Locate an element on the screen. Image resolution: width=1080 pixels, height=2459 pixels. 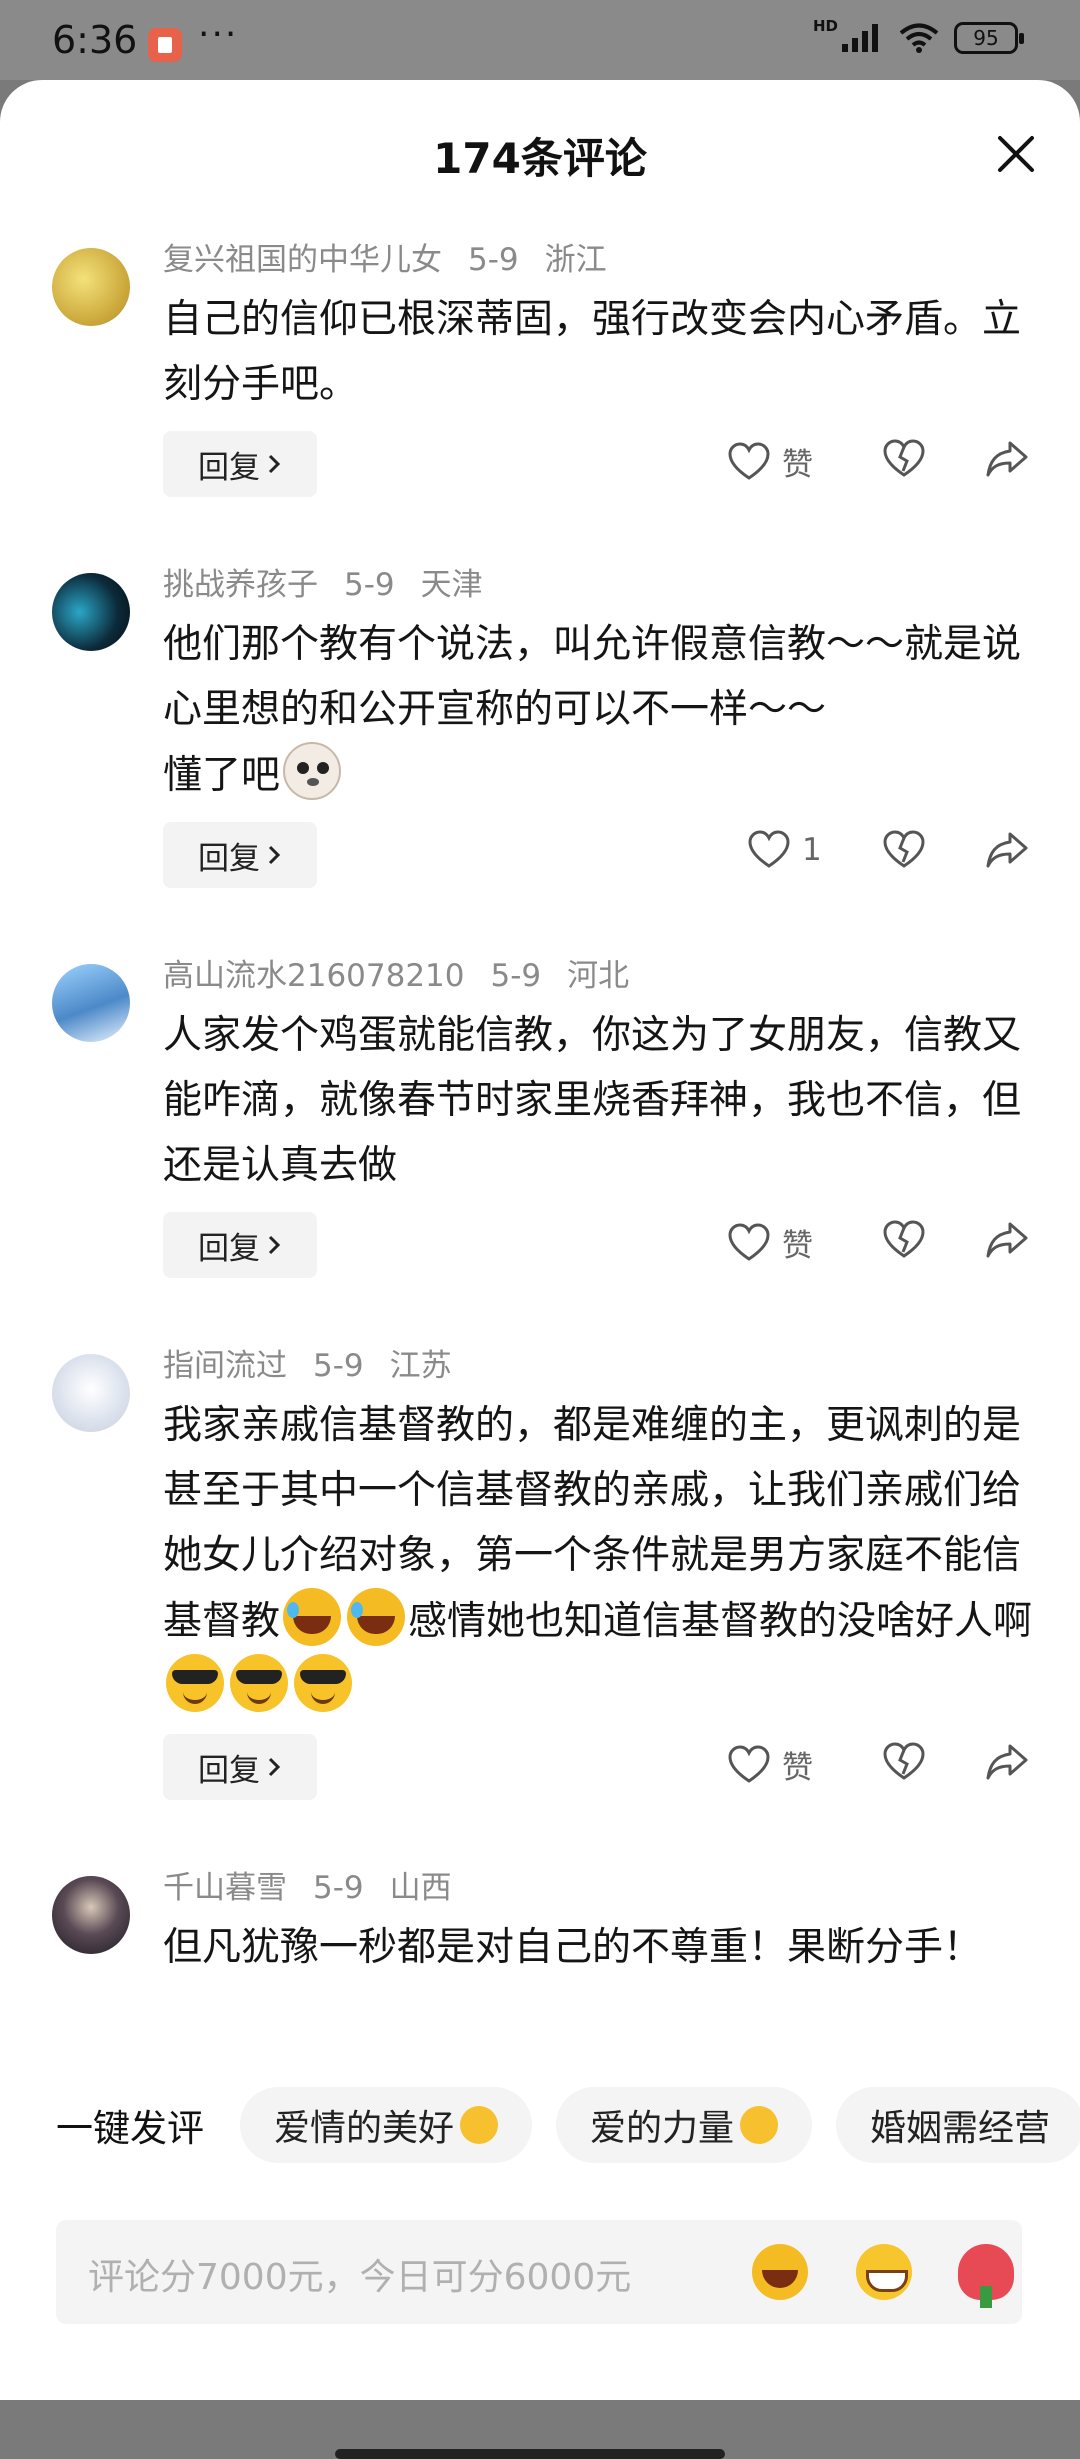
comment-text-tail: 懂了吧 is located at coordinates (222, 775).